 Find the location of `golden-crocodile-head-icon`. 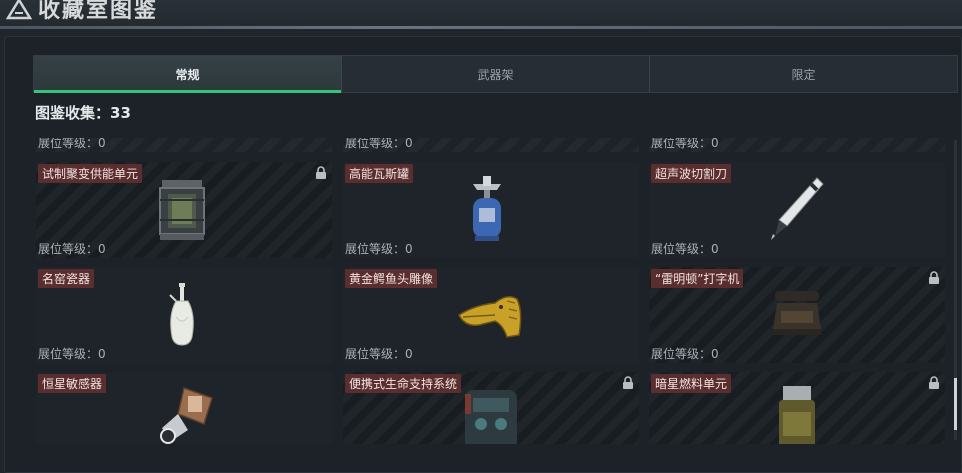

golden-crocodile-head-icon is located at coordinates (490, 317).